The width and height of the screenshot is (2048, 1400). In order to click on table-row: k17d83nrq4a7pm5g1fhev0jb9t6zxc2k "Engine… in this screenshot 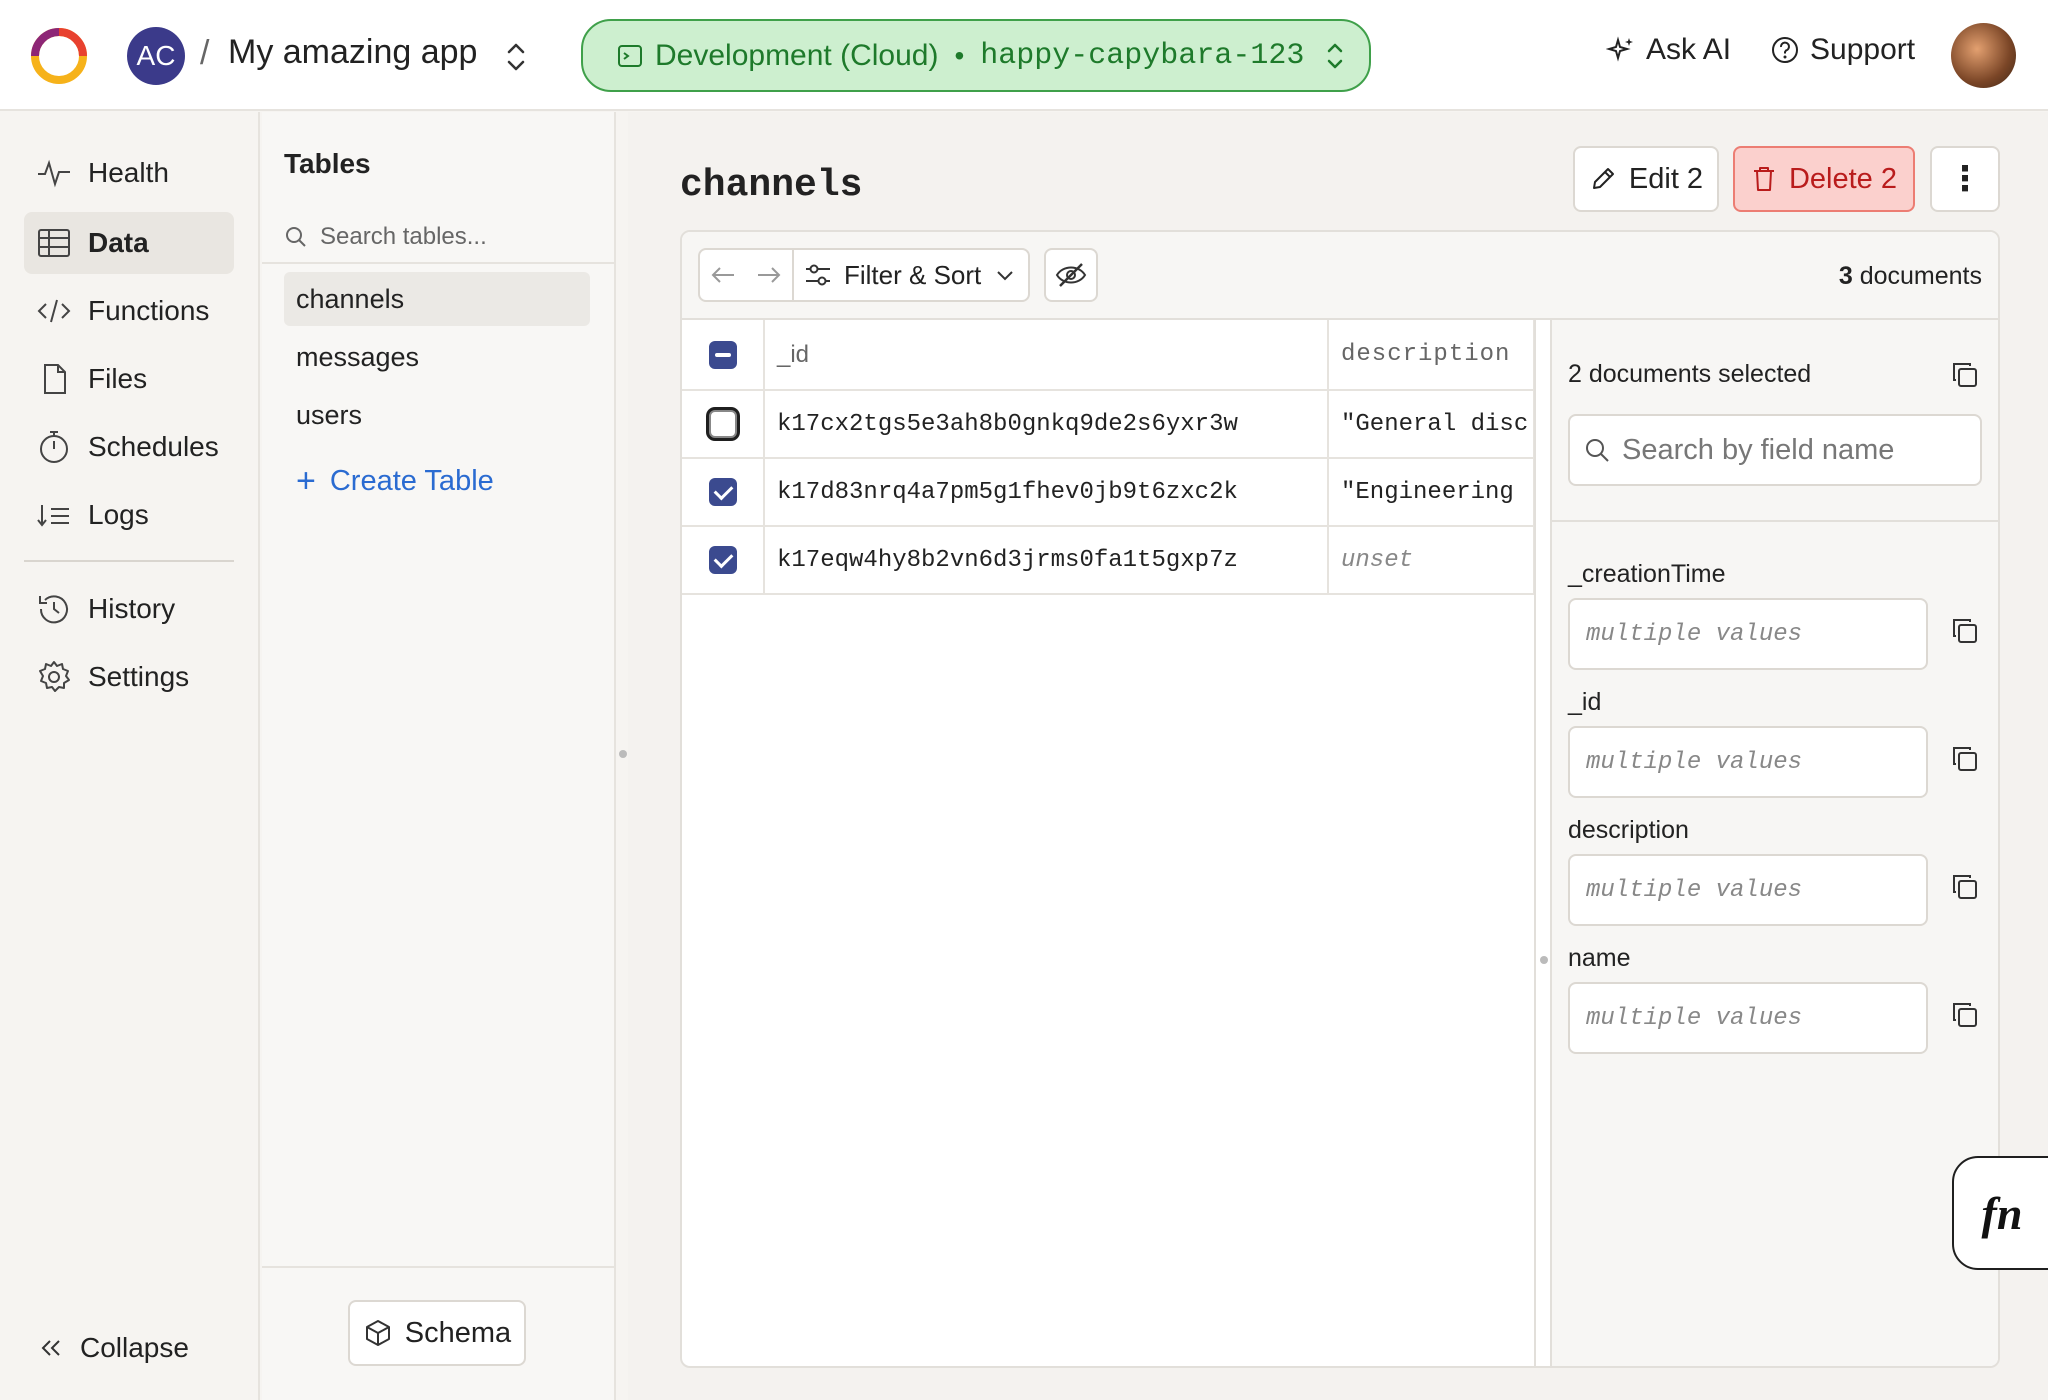, I will do `click(1108, 492)`.